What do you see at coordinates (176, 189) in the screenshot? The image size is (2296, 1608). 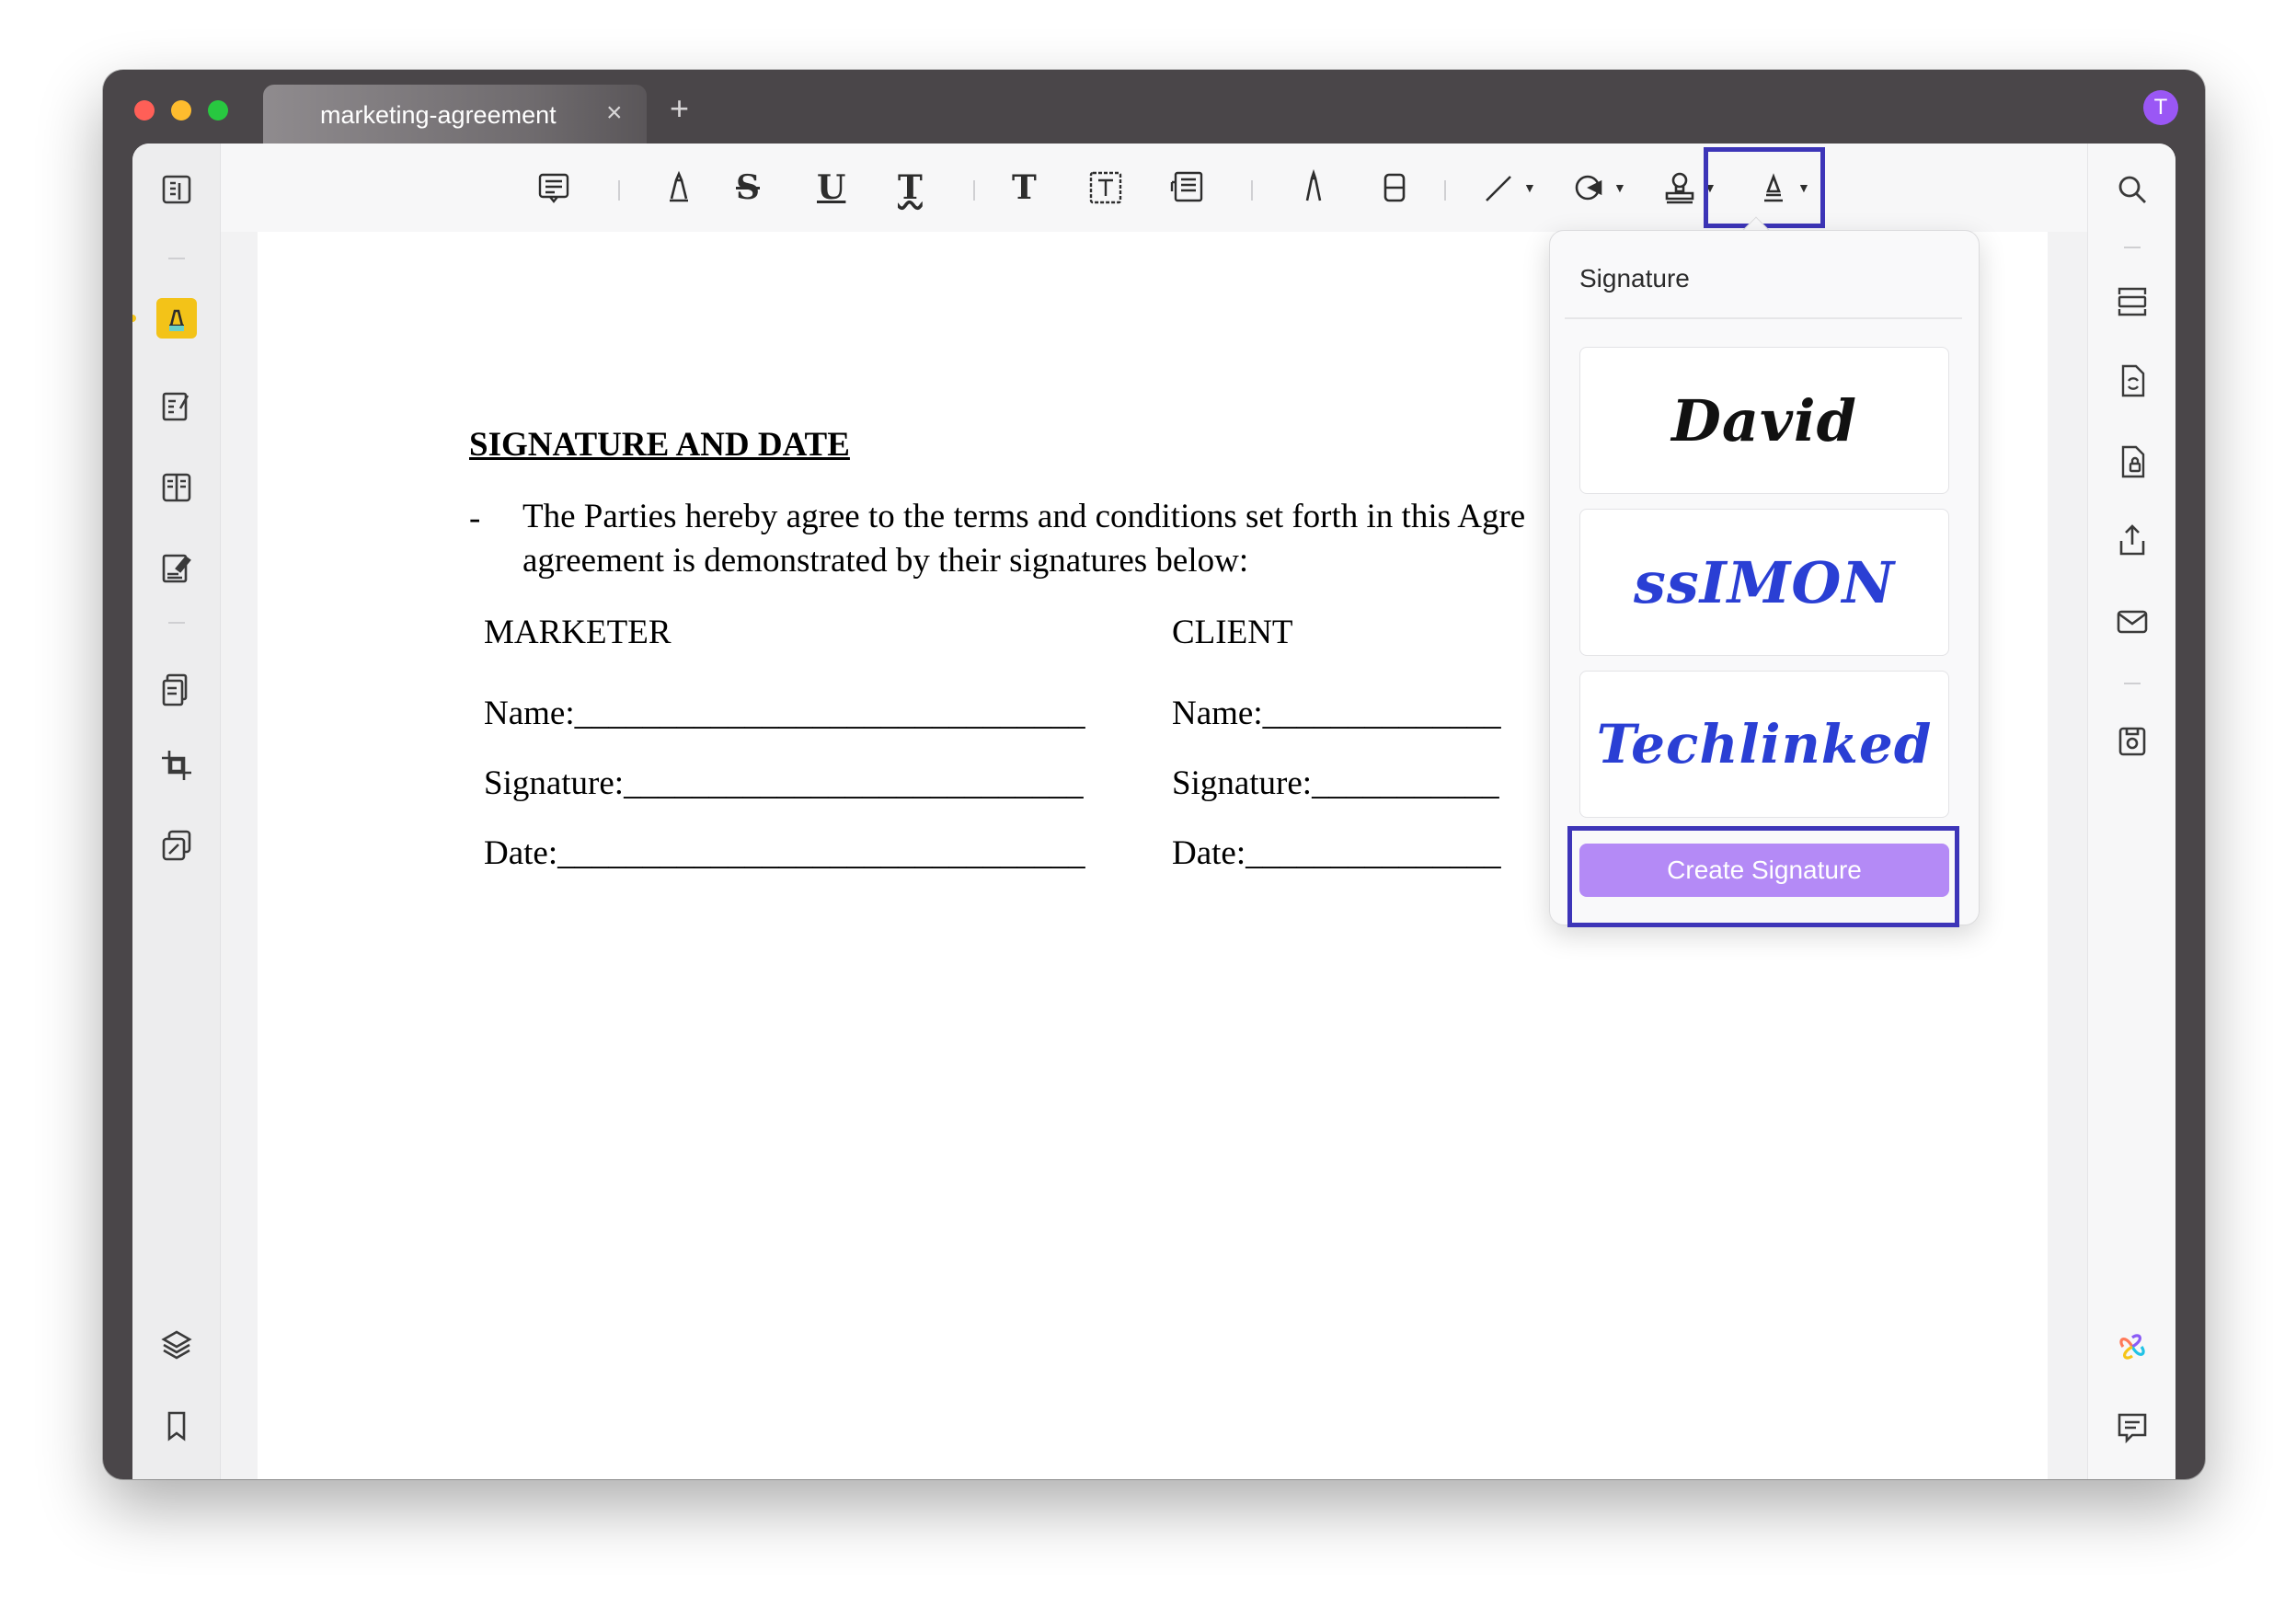 I see `reader-mode-icon` at bounding box center [176, 189].